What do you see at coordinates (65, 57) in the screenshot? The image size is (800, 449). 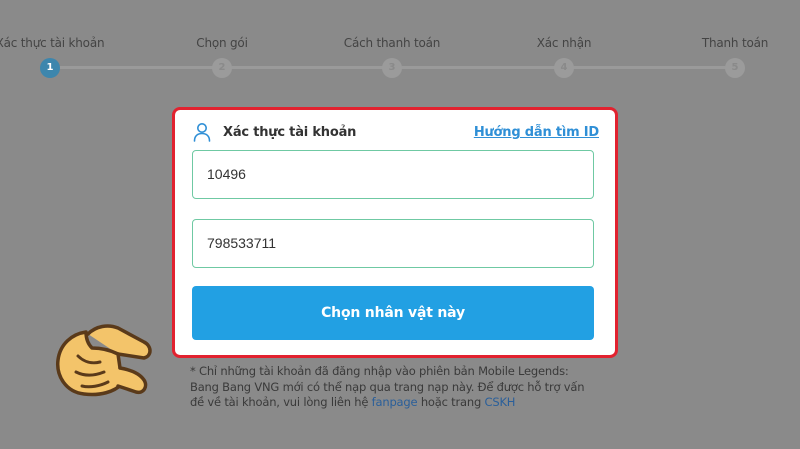 I see `step-1: Xác thực tài khoản 1` at bounding box center [65, 57].